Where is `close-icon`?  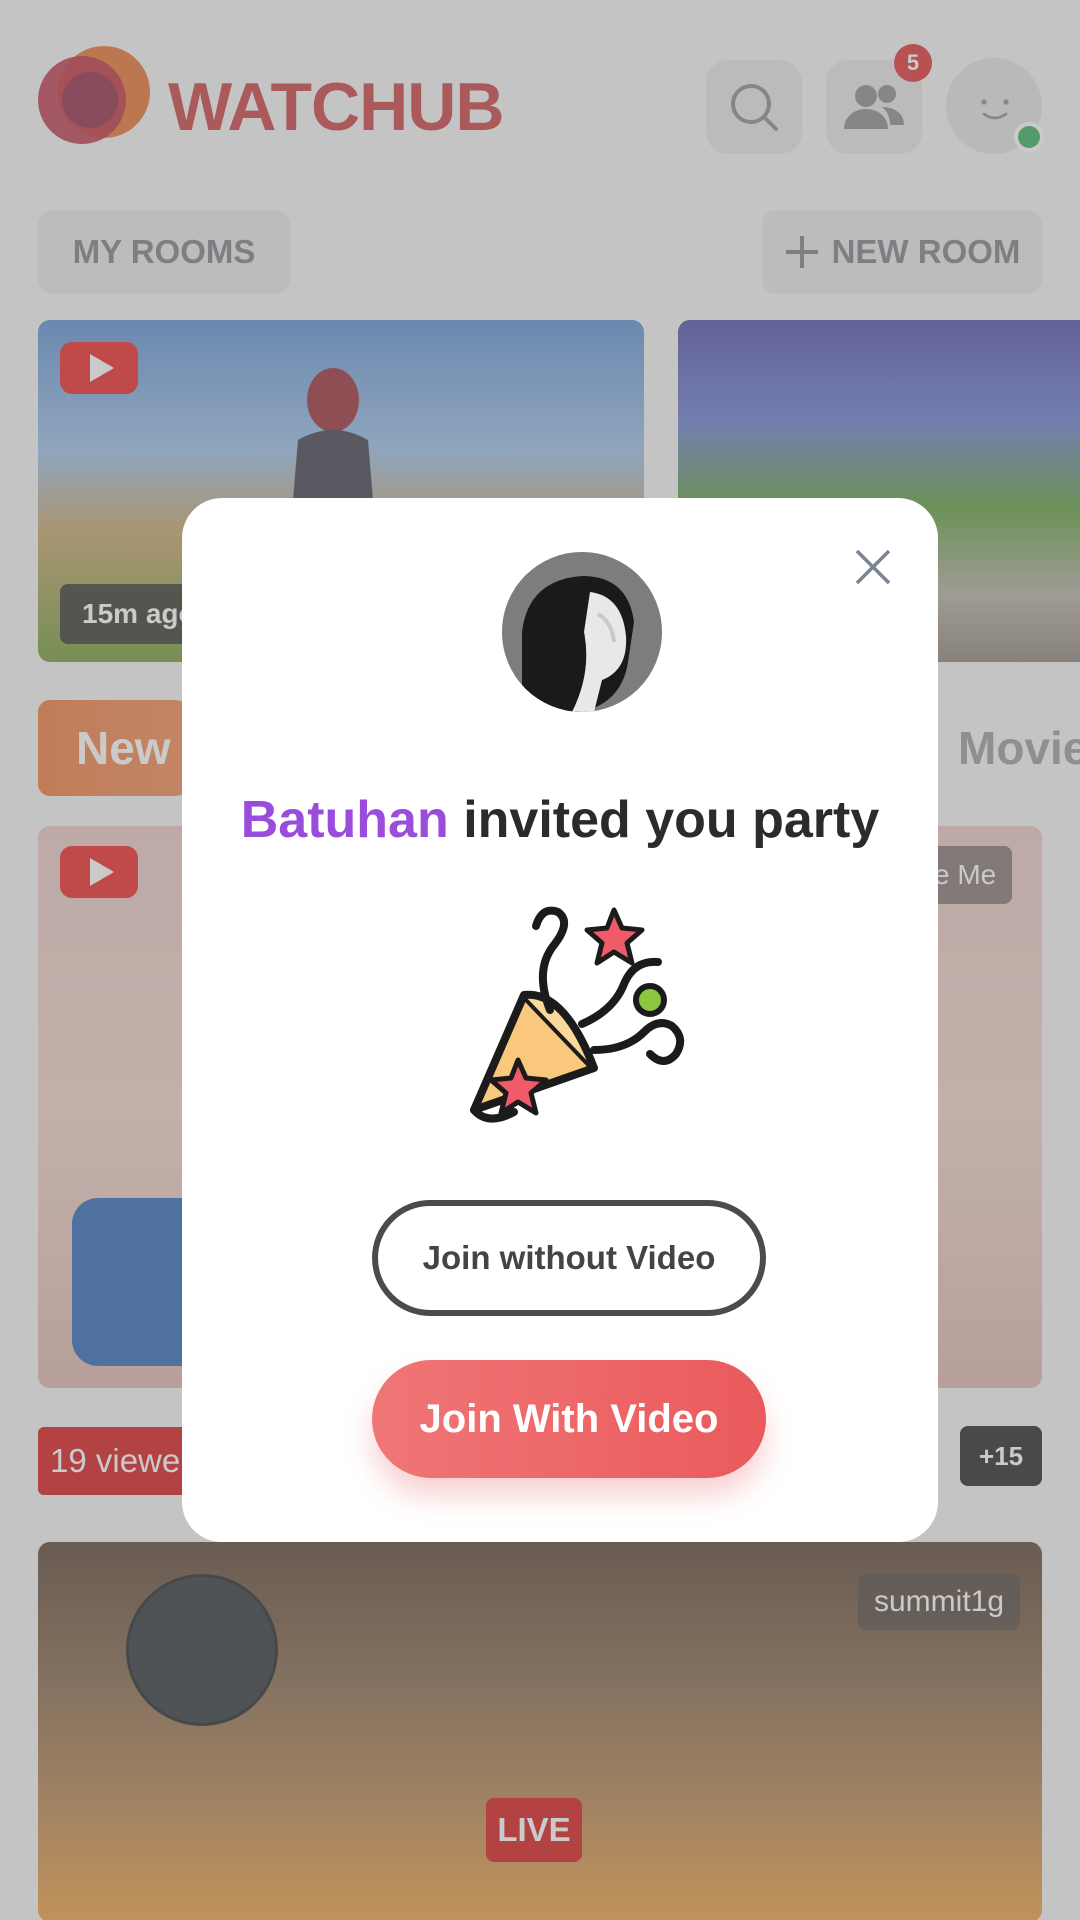 close-icon is located at coordinates (873, 567).